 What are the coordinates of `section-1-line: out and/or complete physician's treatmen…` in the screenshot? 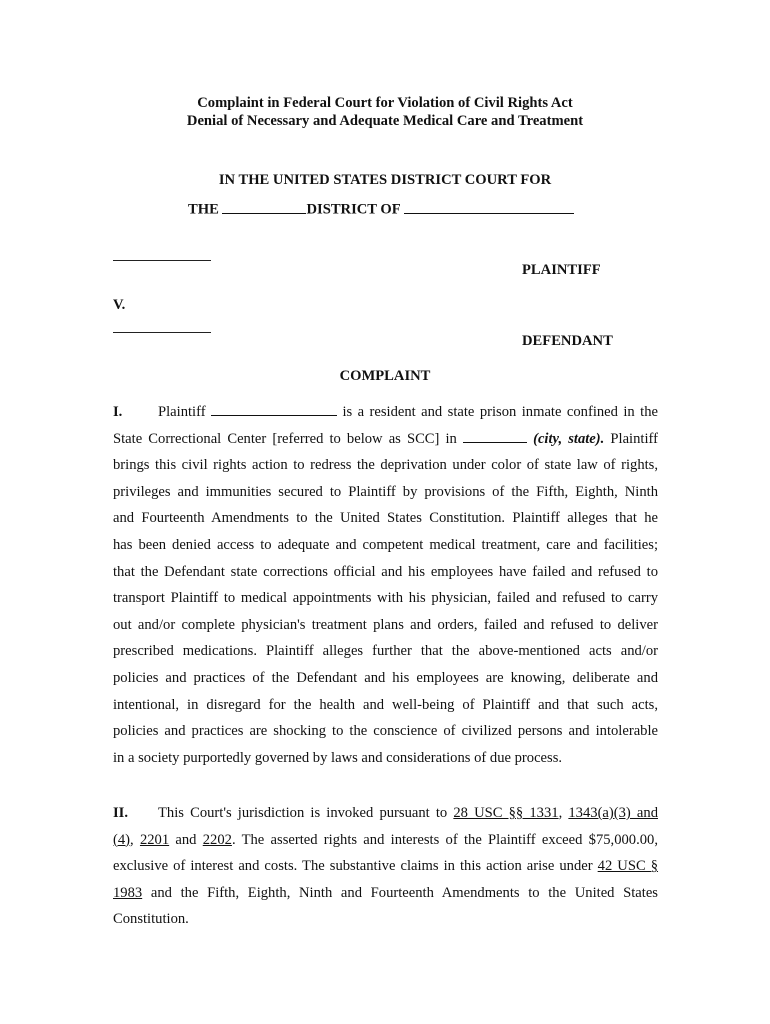 It's located at (385, 624).